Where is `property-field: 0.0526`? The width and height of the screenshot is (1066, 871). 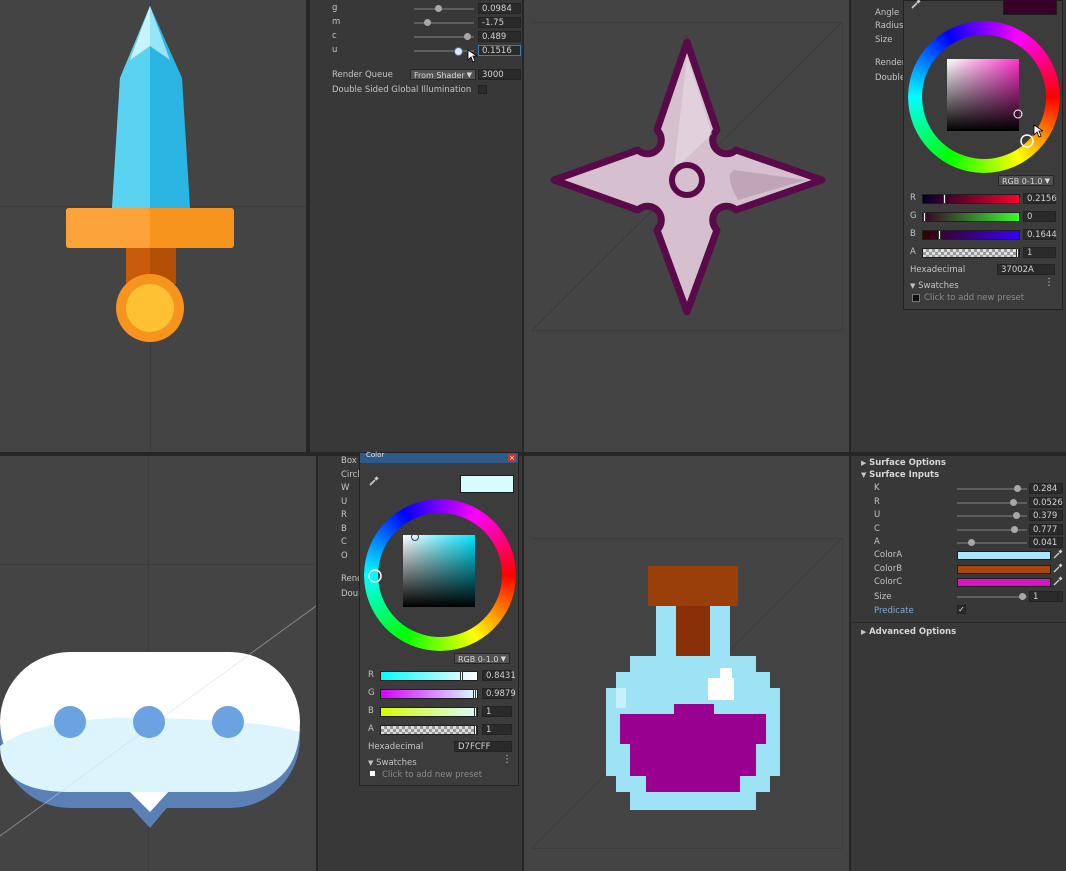 property-field: 0.0526 is located at coordinates (1046, 502).